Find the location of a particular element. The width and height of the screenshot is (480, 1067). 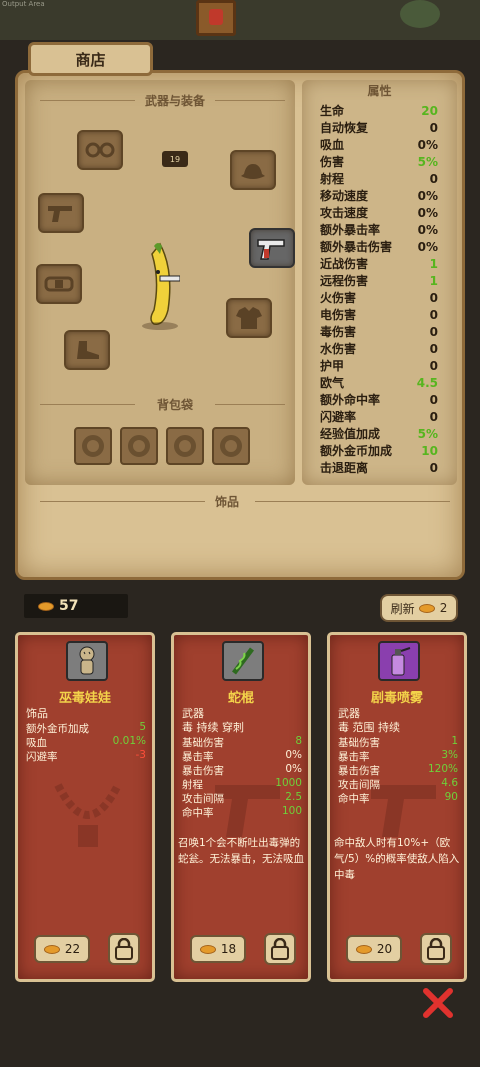

coin-icon is located at coordinates (46, 606).